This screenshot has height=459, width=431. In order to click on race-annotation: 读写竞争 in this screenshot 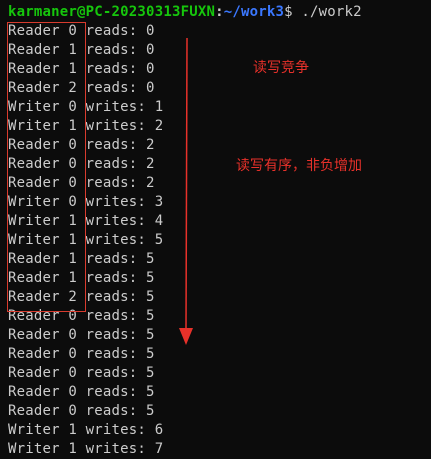, I will do `click(281, 68)`.